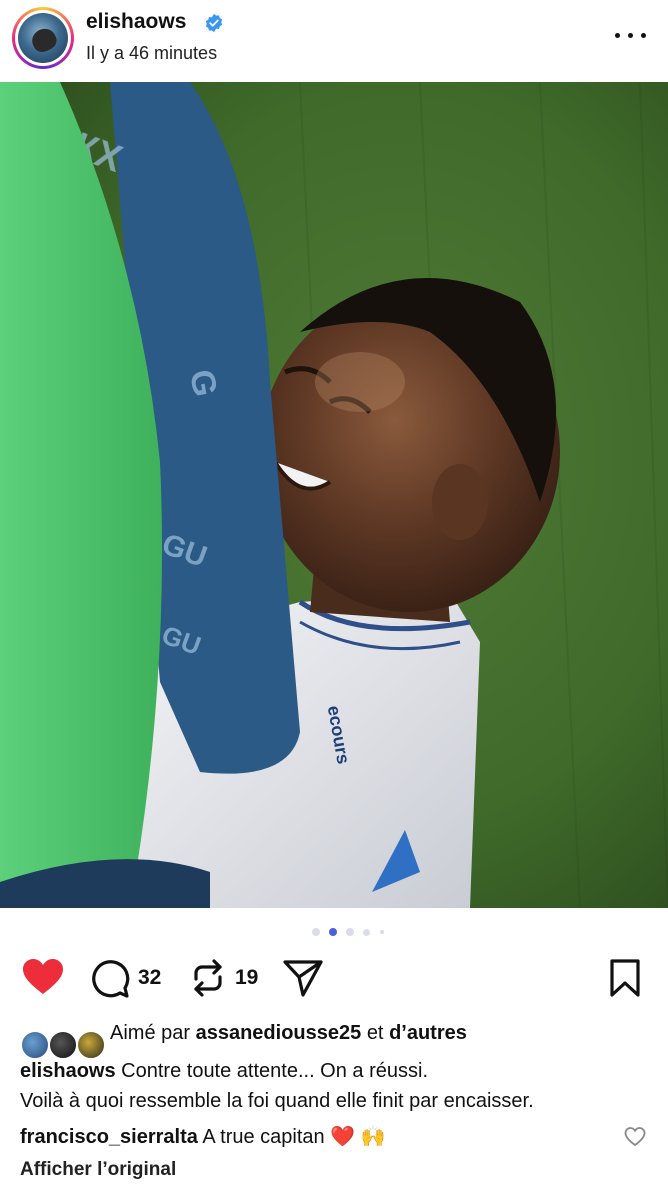  Describe the element at coordinates (625, 978) in the screenshot. I see `bookmark-icon` at that location.